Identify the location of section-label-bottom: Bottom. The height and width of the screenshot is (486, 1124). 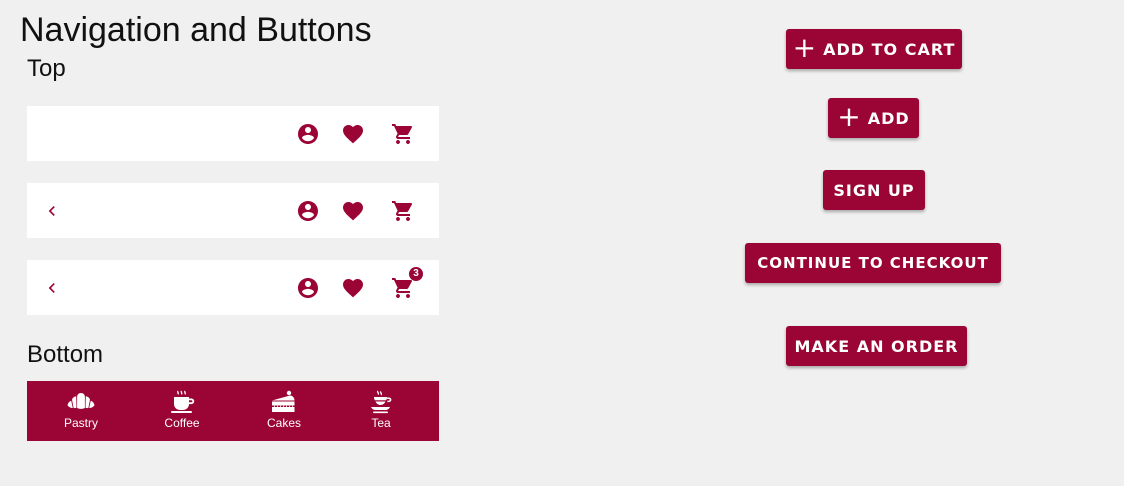
(65, 354).